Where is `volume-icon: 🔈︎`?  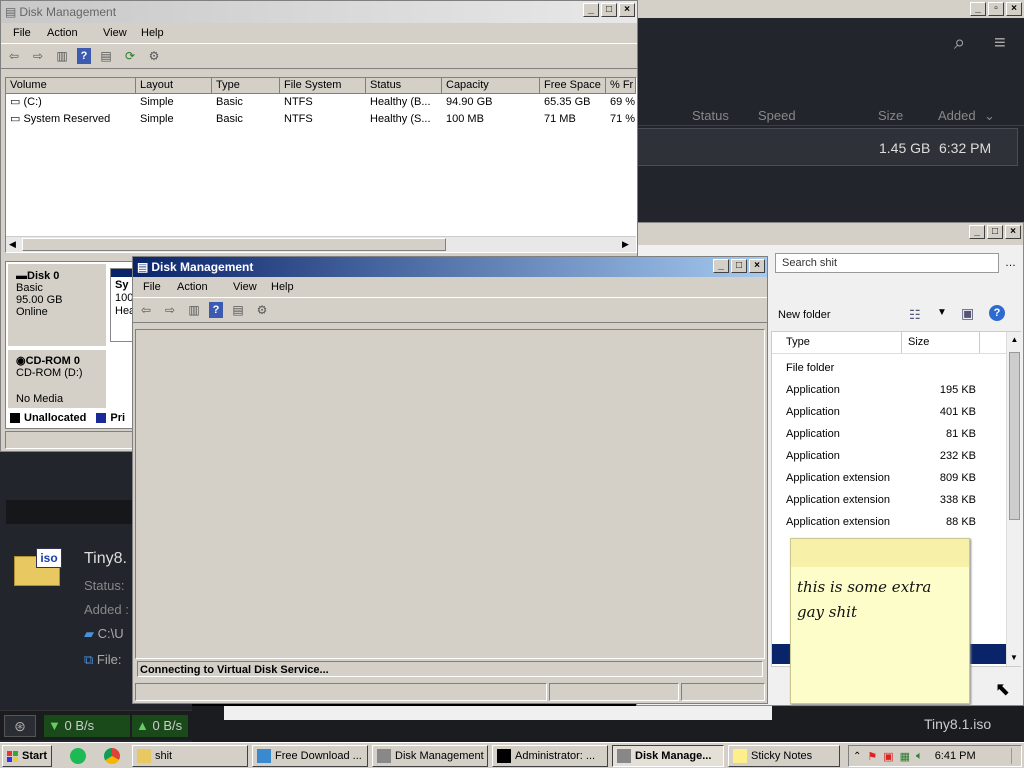
volume-icon: 🔈︎ is located at coordinates (919, 756).